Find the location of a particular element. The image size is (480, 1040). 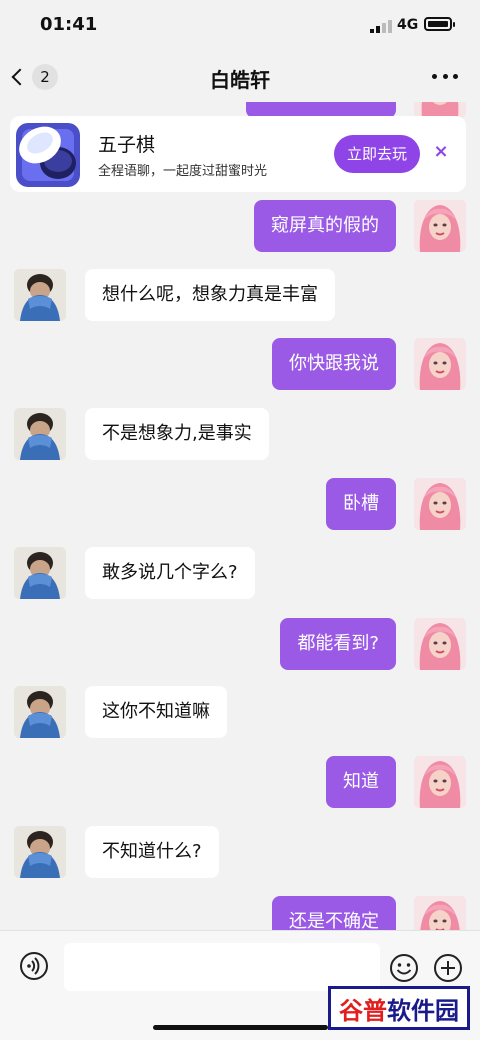

signal-icon is located at coordinates (381, 26).